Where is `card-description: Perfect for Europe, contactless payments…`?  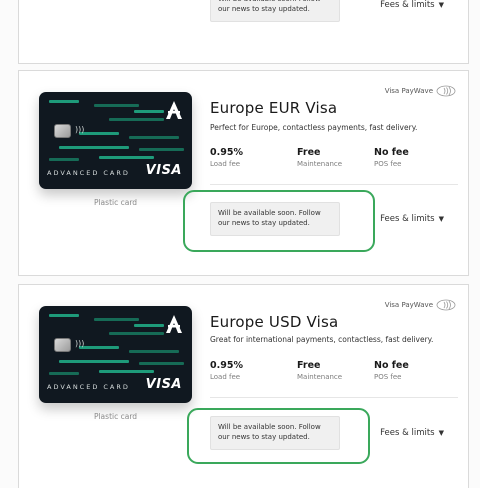 card-description: Perfect for Europe, contactless payments… is located at coordinates (314, 127).